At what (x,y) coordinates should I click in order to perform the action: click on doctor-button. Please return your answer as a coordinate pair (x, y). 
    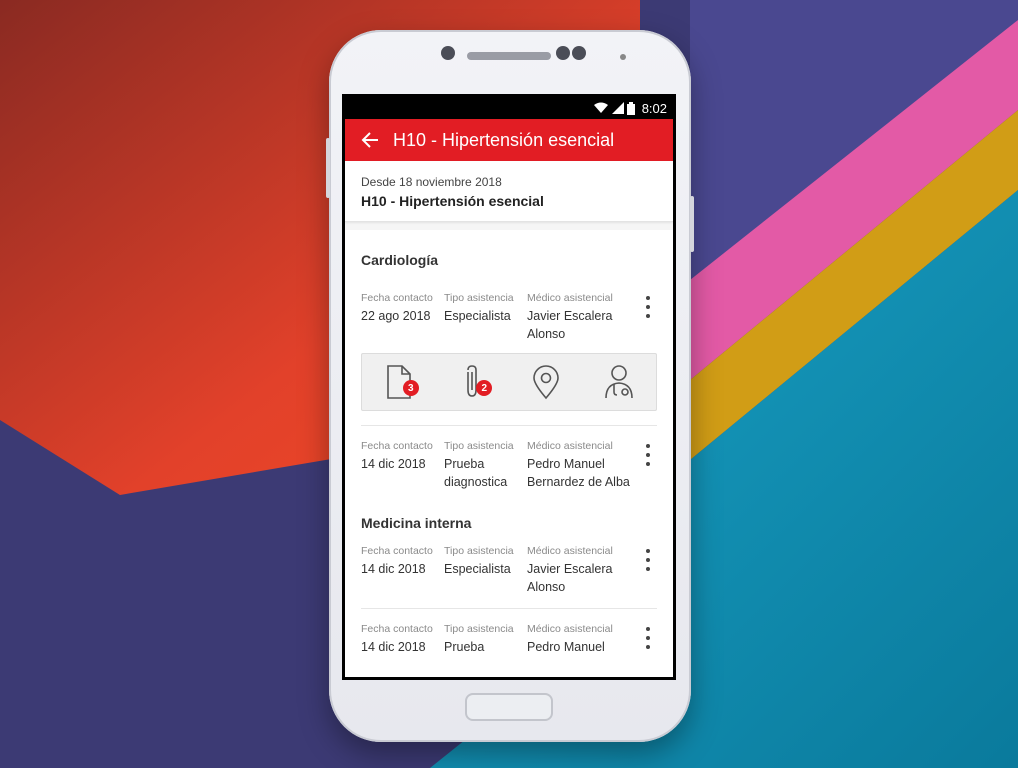
    Looking at the image, I should click on (619, 382).